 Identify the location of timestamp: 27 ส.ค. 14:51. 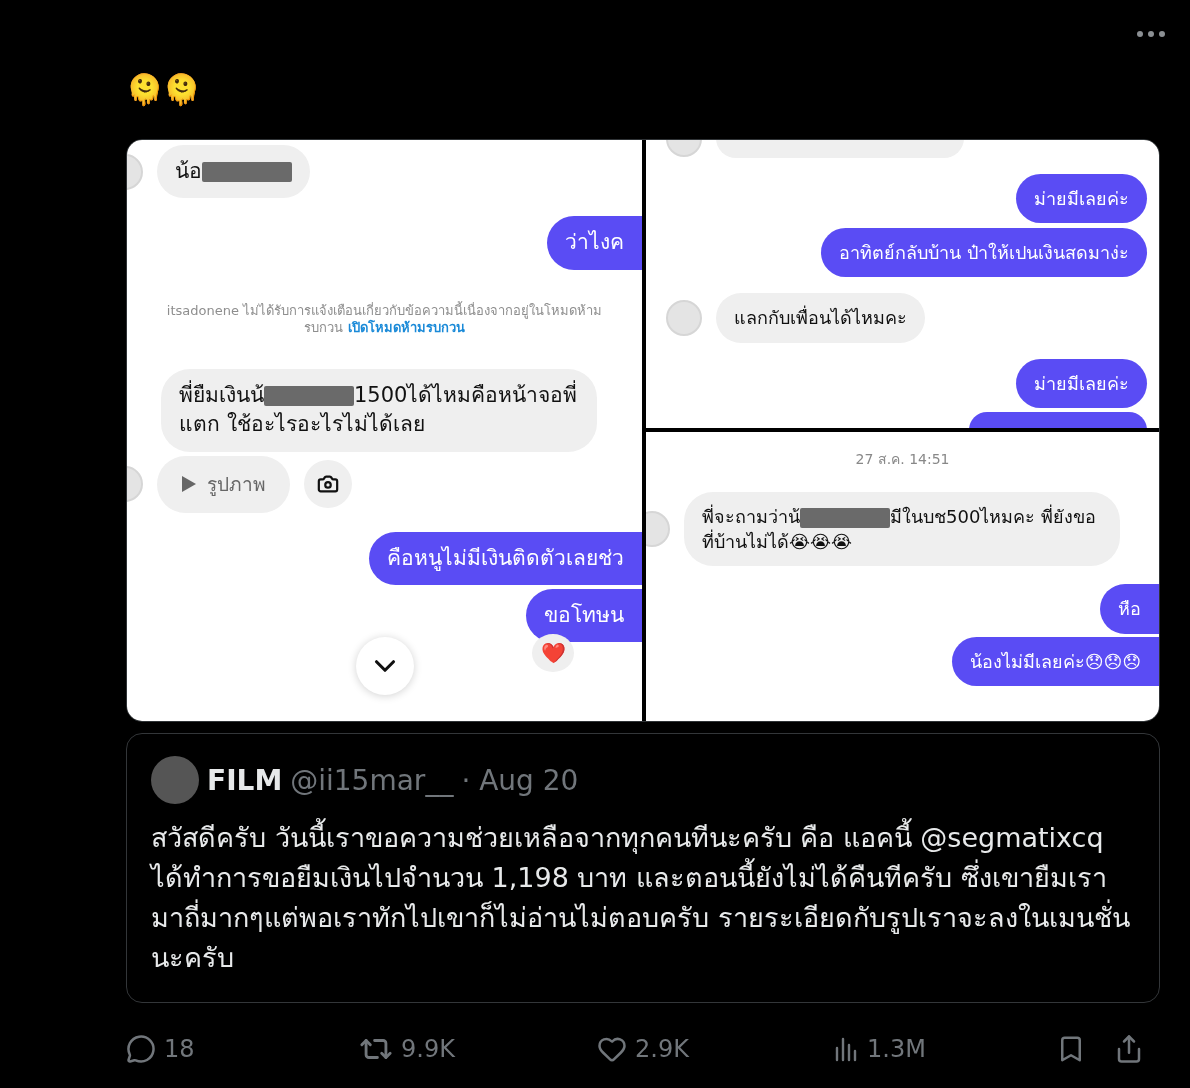
(902, 459).